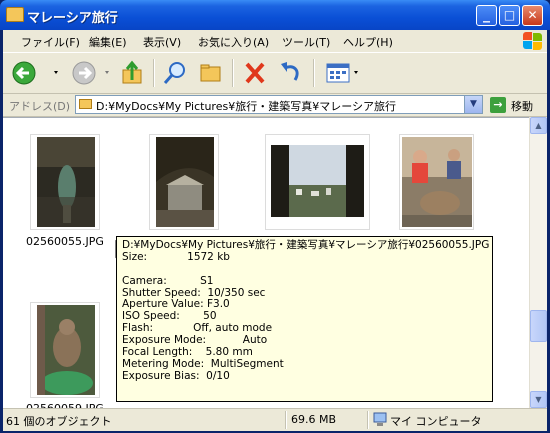 The image size is (550, 433). Describe the element at coordinates (532, 15) in the screenshot. I see `close-button: ✕` at that location.